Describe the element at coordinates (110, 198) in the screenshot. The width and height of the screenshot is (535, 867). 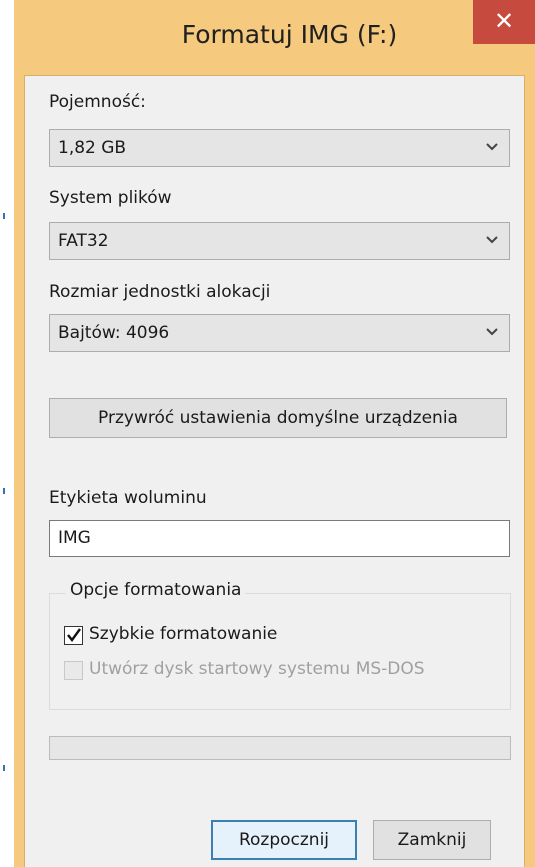
I see `file-system-label: System plików` at that location.